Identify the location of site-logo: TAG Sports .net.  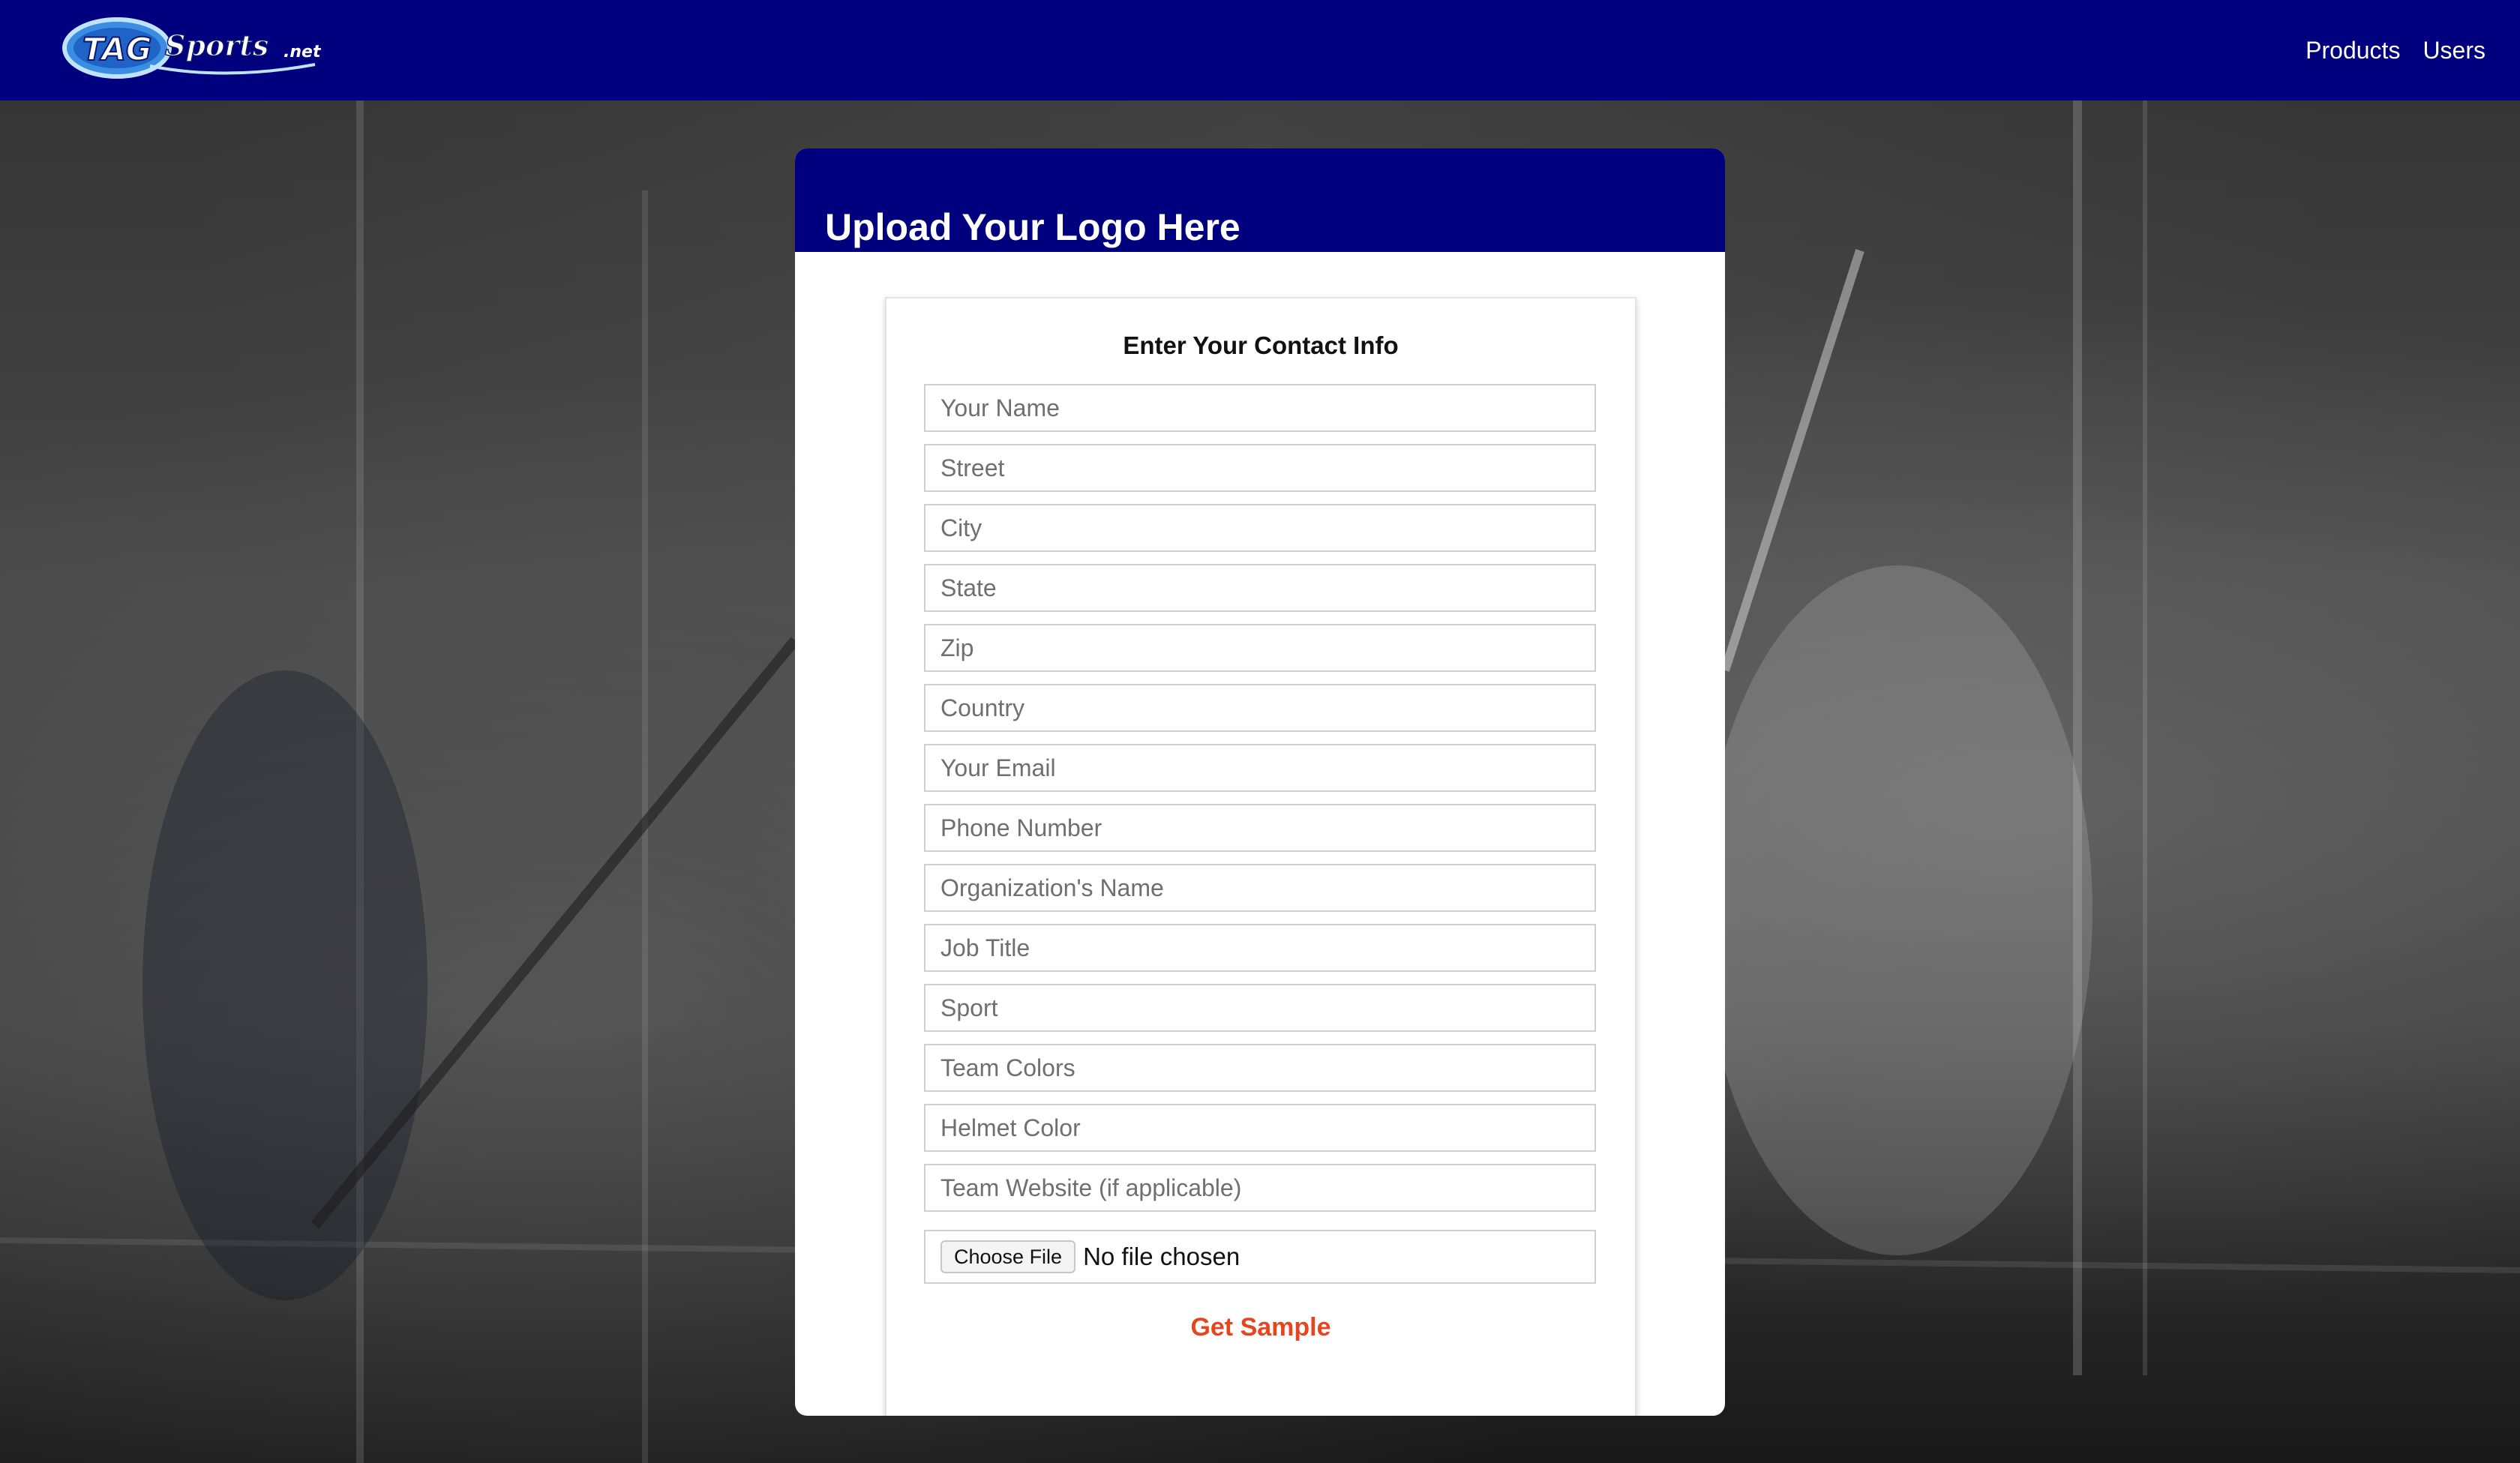
(199, 48).